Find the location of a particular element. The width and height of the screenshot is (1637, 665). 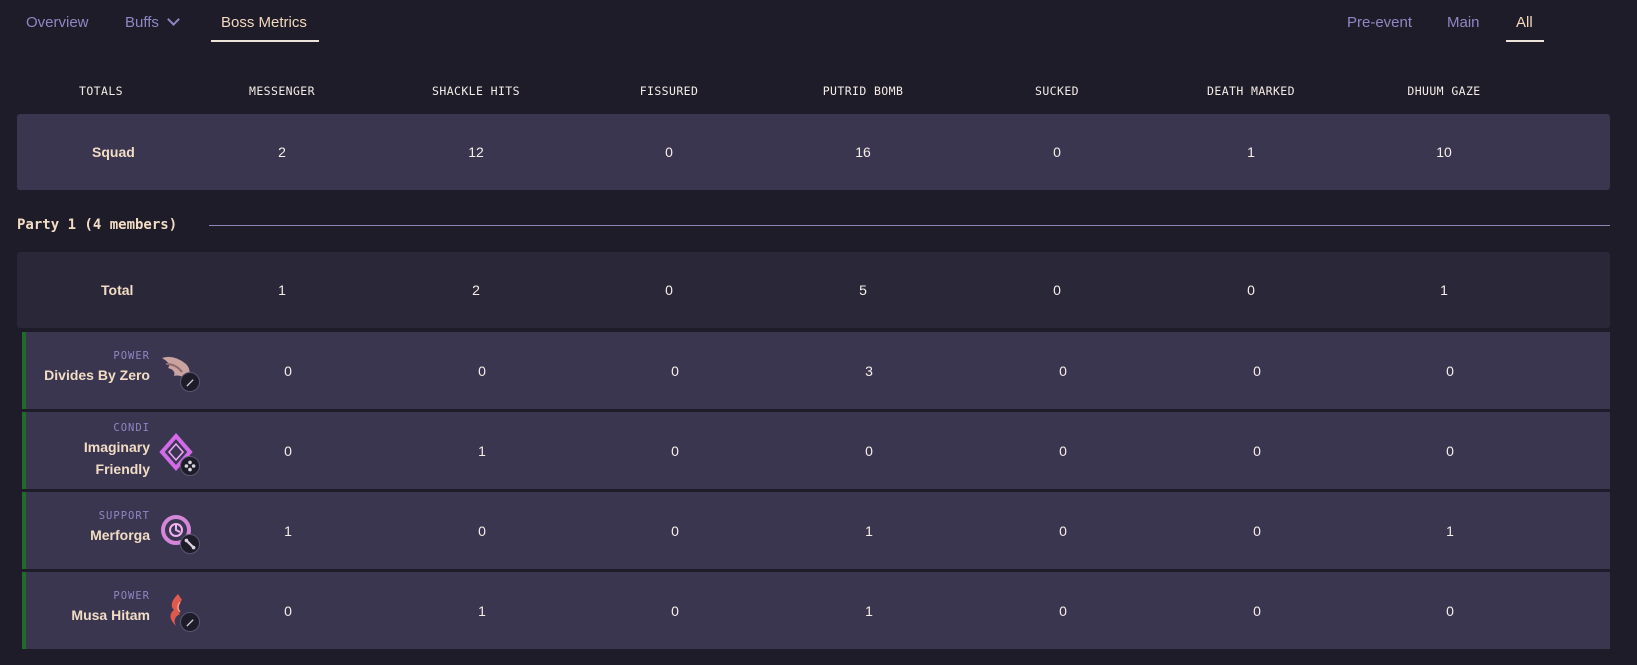

chevron-down-icon is located at coordinates (173, 19).